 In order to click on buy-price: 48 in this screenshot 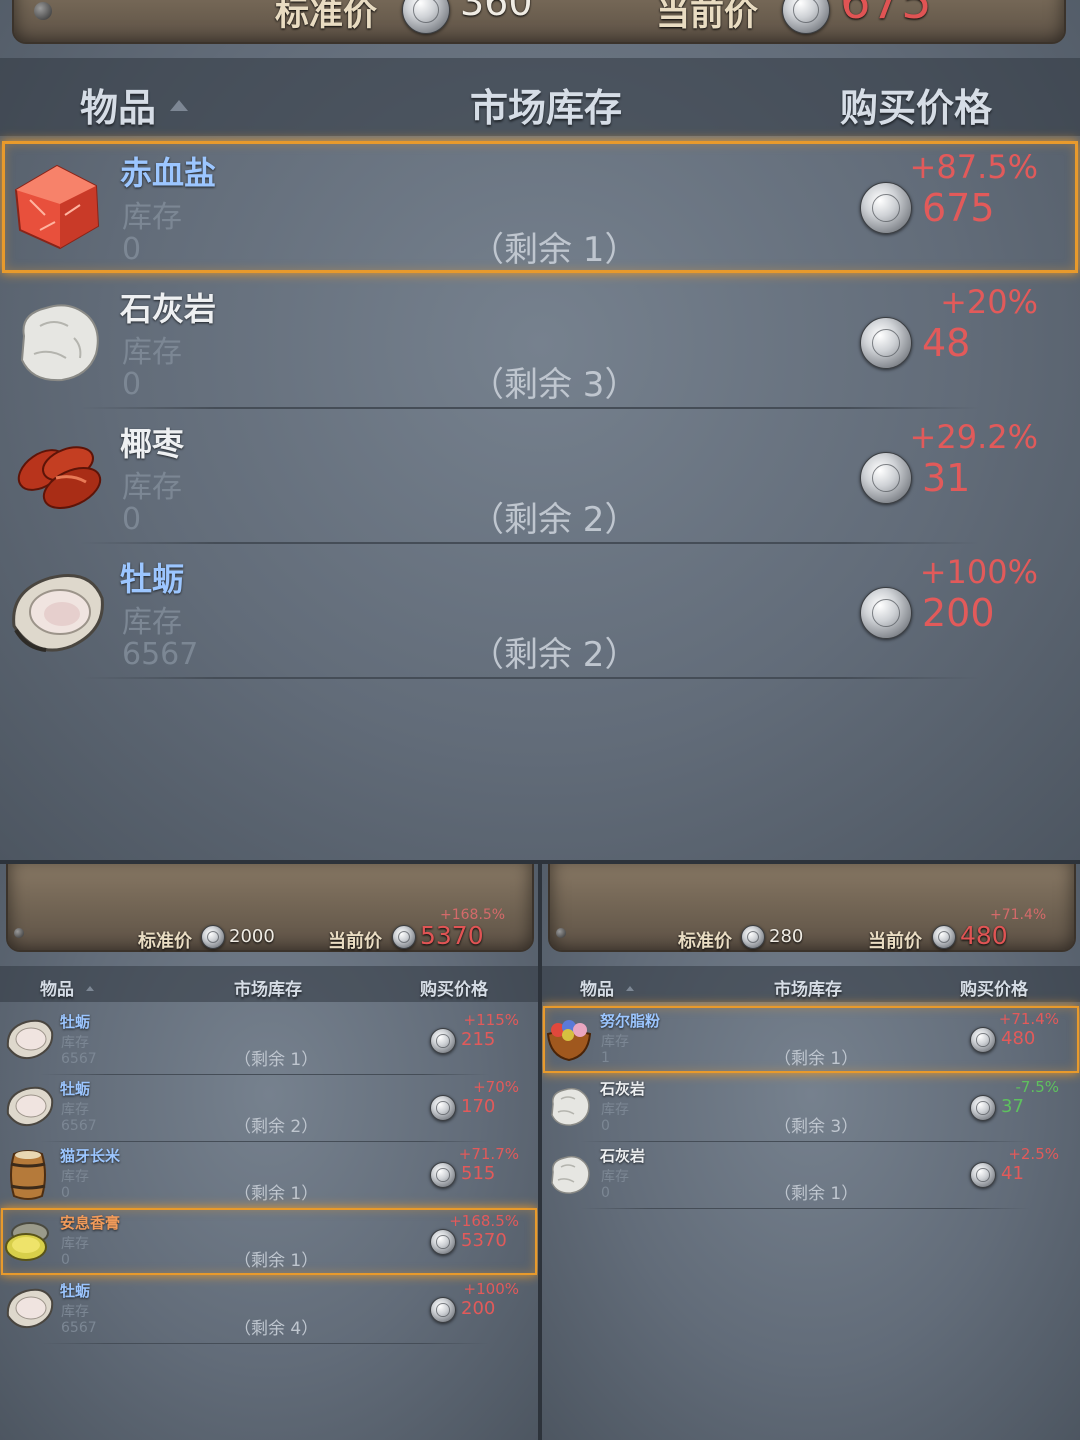, I will do `click(946, 343)`.